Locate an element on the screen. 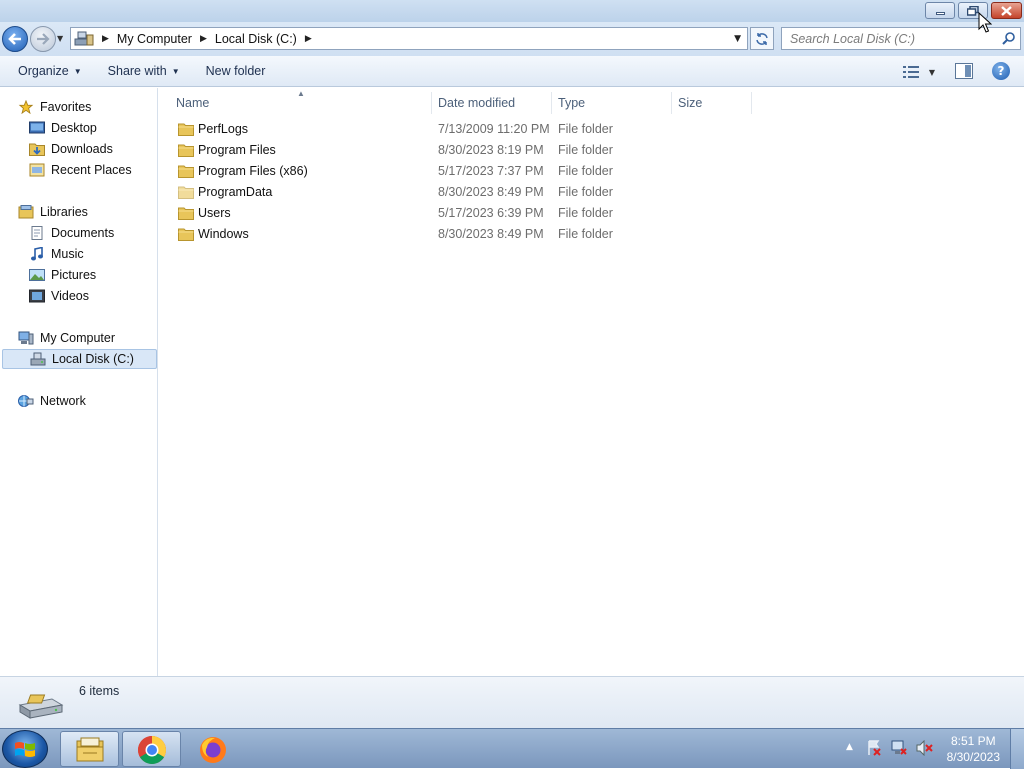 This screenshot has height=769, width=1024. local-disk-icon is located at coordinates (41, 706).